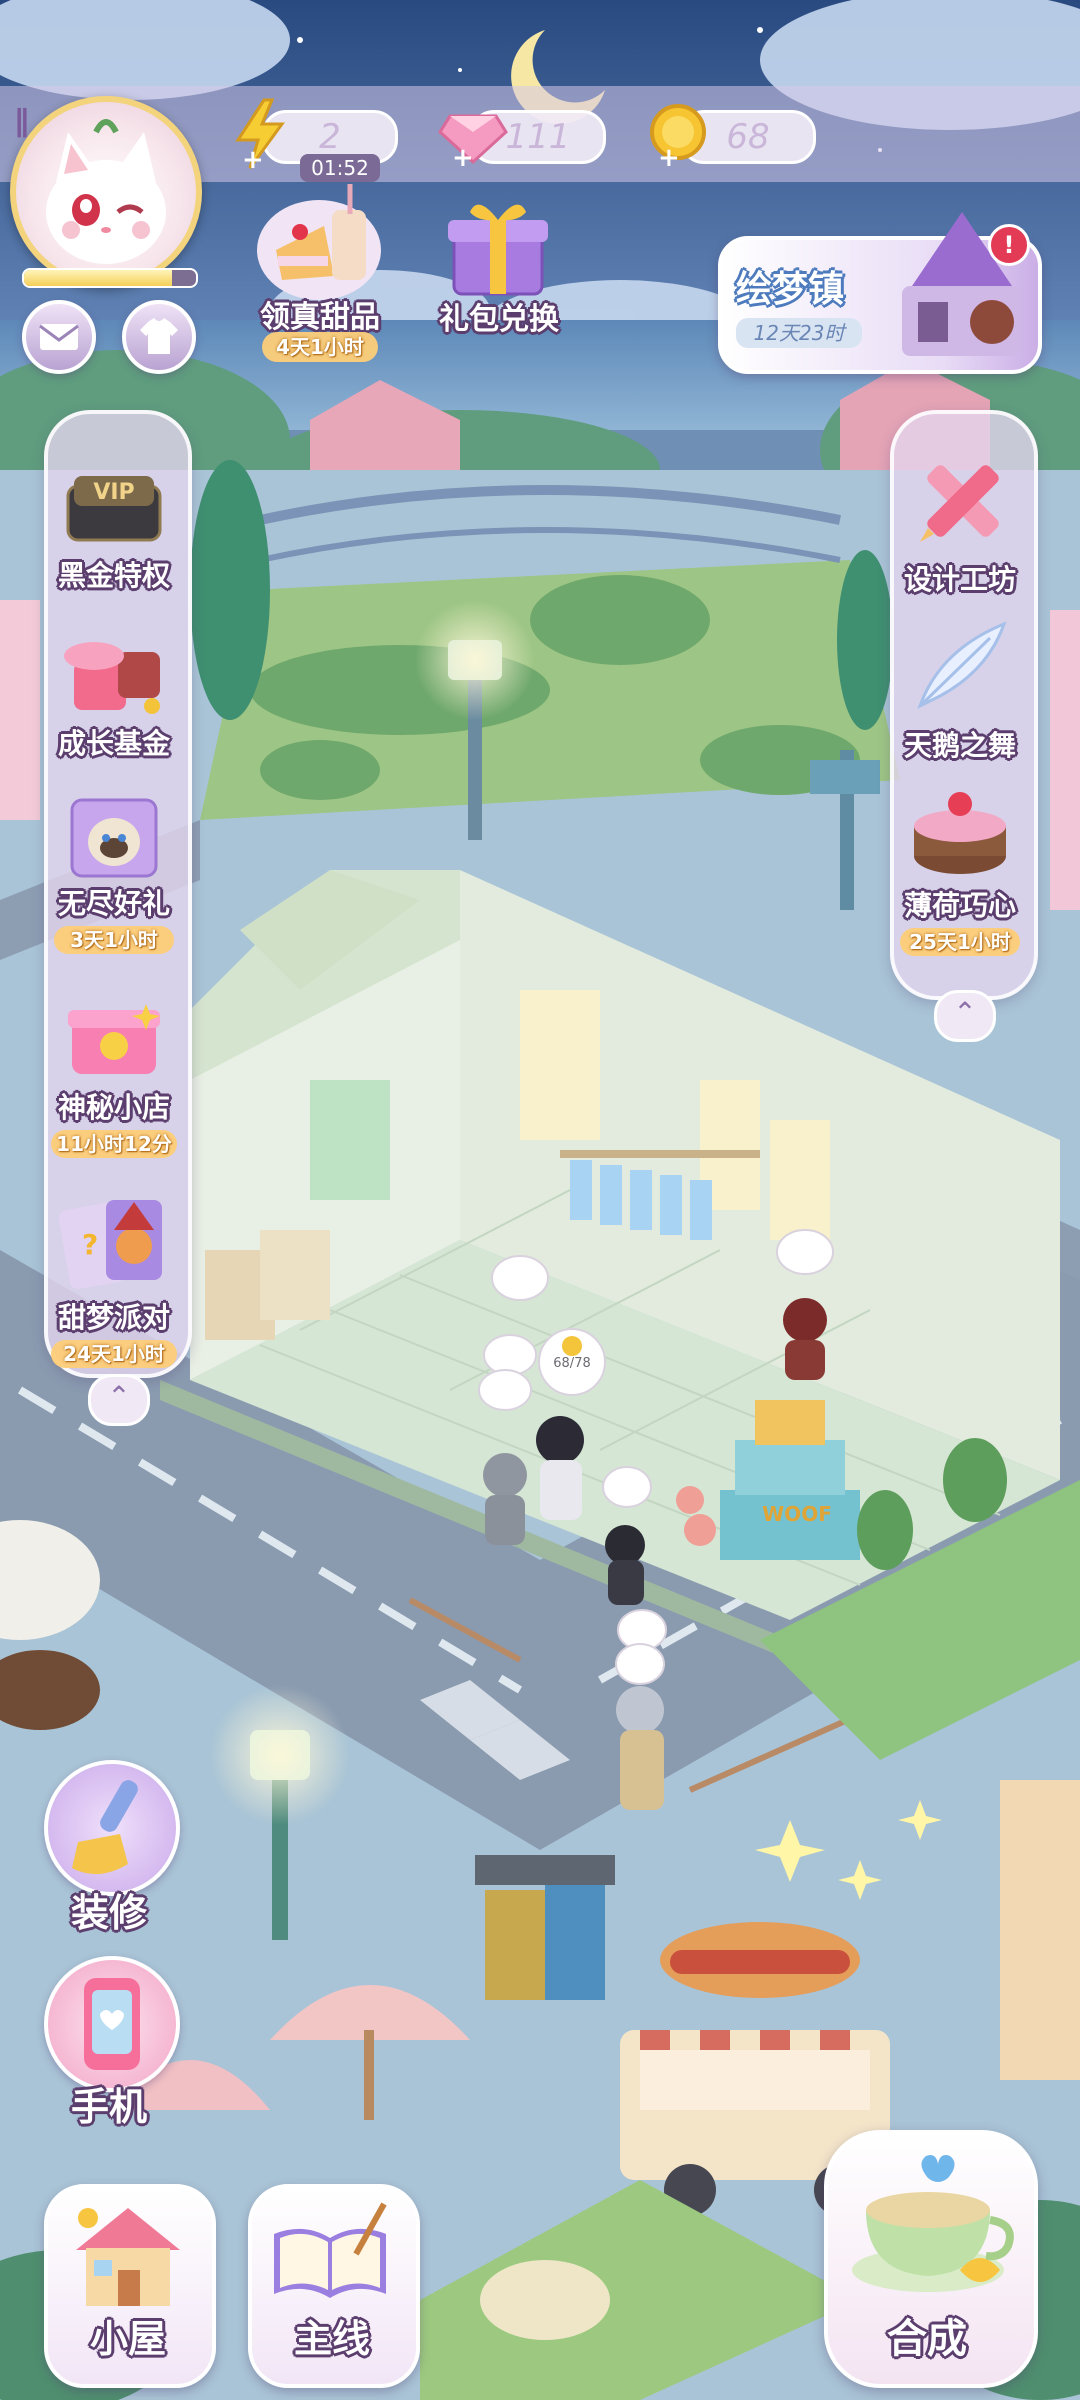  Describe the element at coordinates (797, 1514) in the screenshot. I see `cake-sign: WOOF` at that location.